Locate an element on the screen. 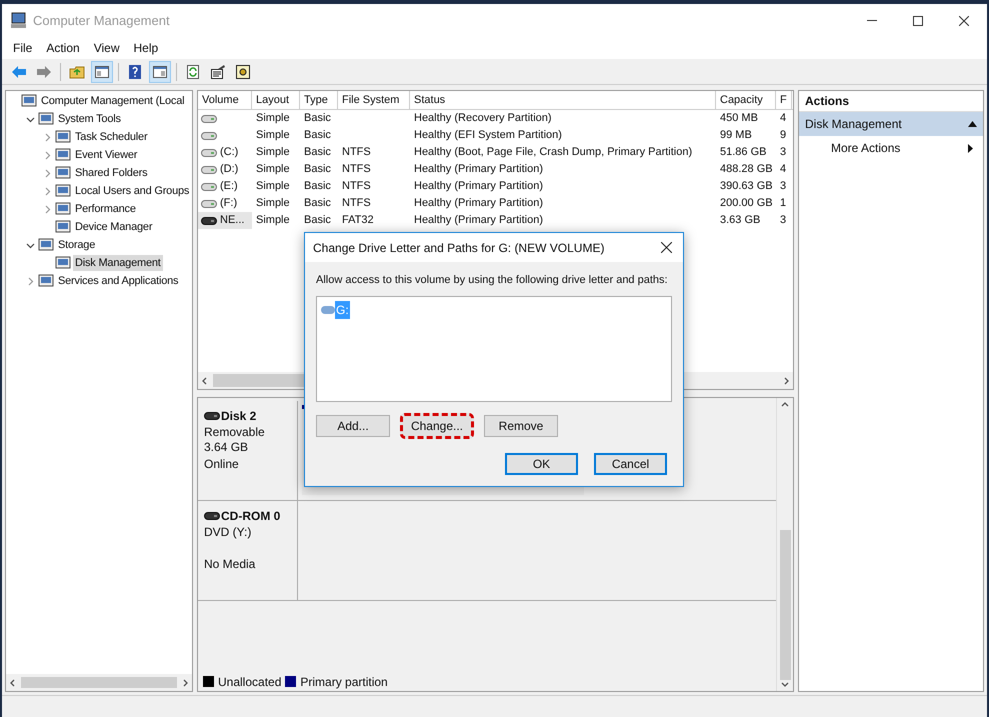  collapse-arrow-icon is located at coordinates (972, 124).